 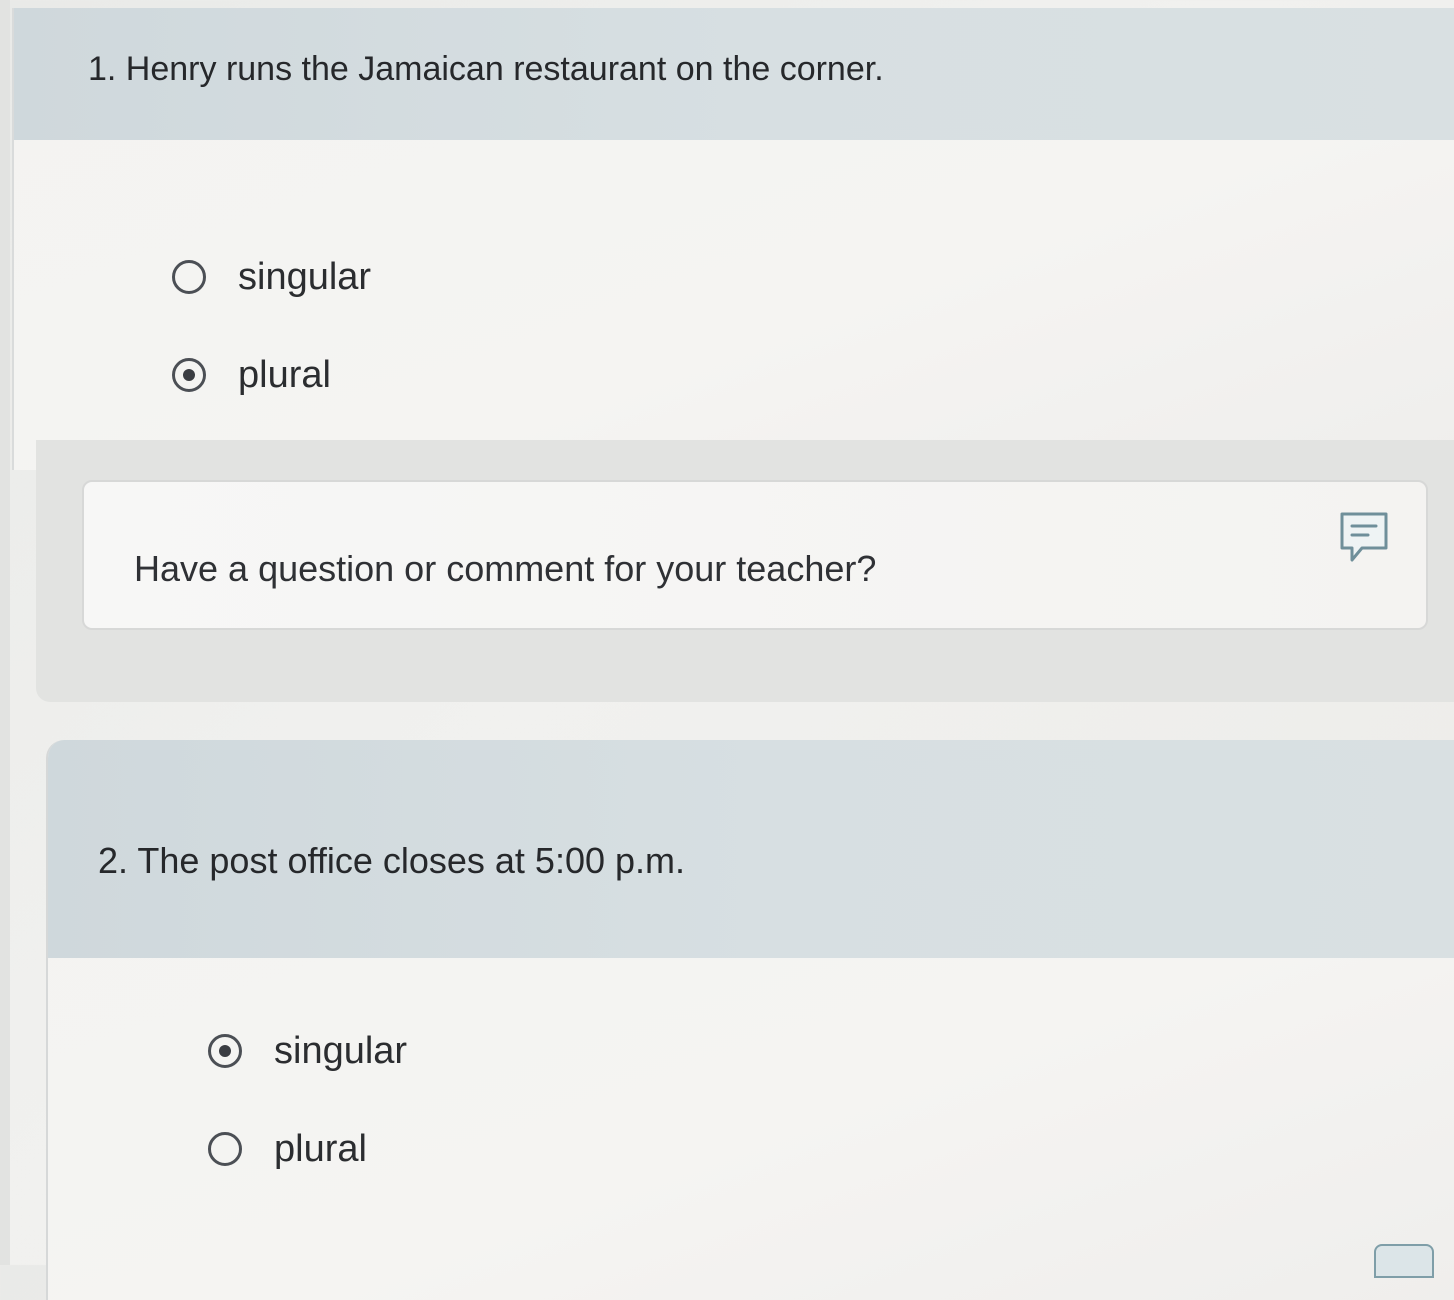 What do you see at coordinates (1364, 538) in the screenshot?
I see `comment-icon` at bounding box center [1364, 538].